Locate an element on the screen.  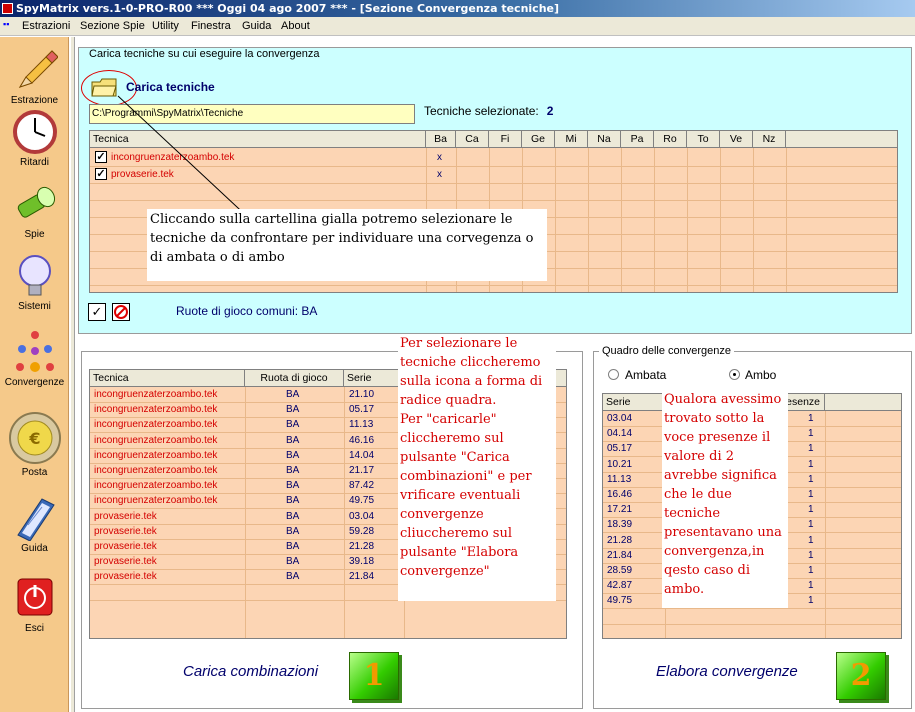
combo-cell-serie: 21.17 is located at coordinates (361, 470).